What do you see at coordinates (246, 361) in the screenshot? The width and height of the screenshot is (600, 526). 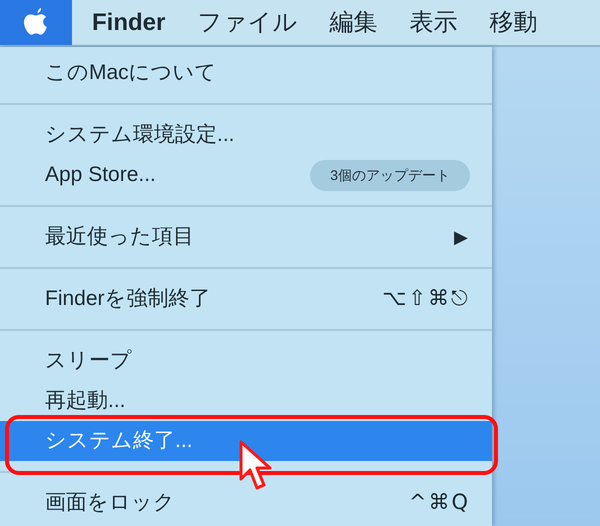 I see `menu-item: スリープ` at bounding box center [246, 361].